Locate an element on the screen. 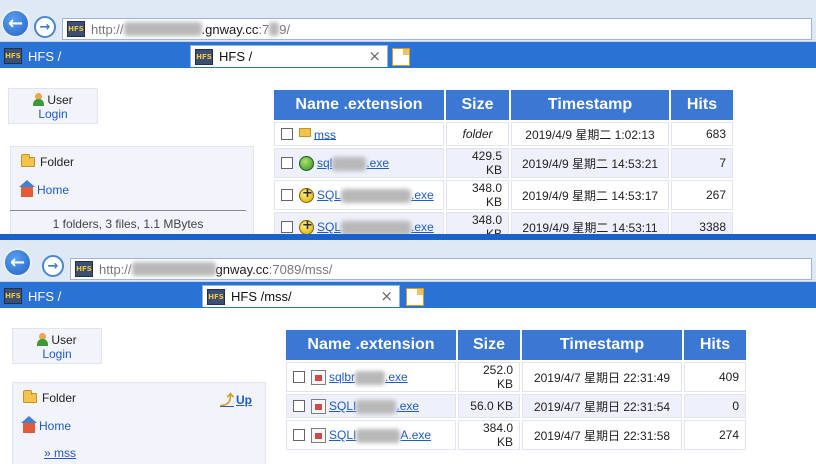 The height and width of the screenshot is (464, 816). table-row: mss folder 2019/4/9 星期二 1:02:13 683 is located at coordinates (503, 134).